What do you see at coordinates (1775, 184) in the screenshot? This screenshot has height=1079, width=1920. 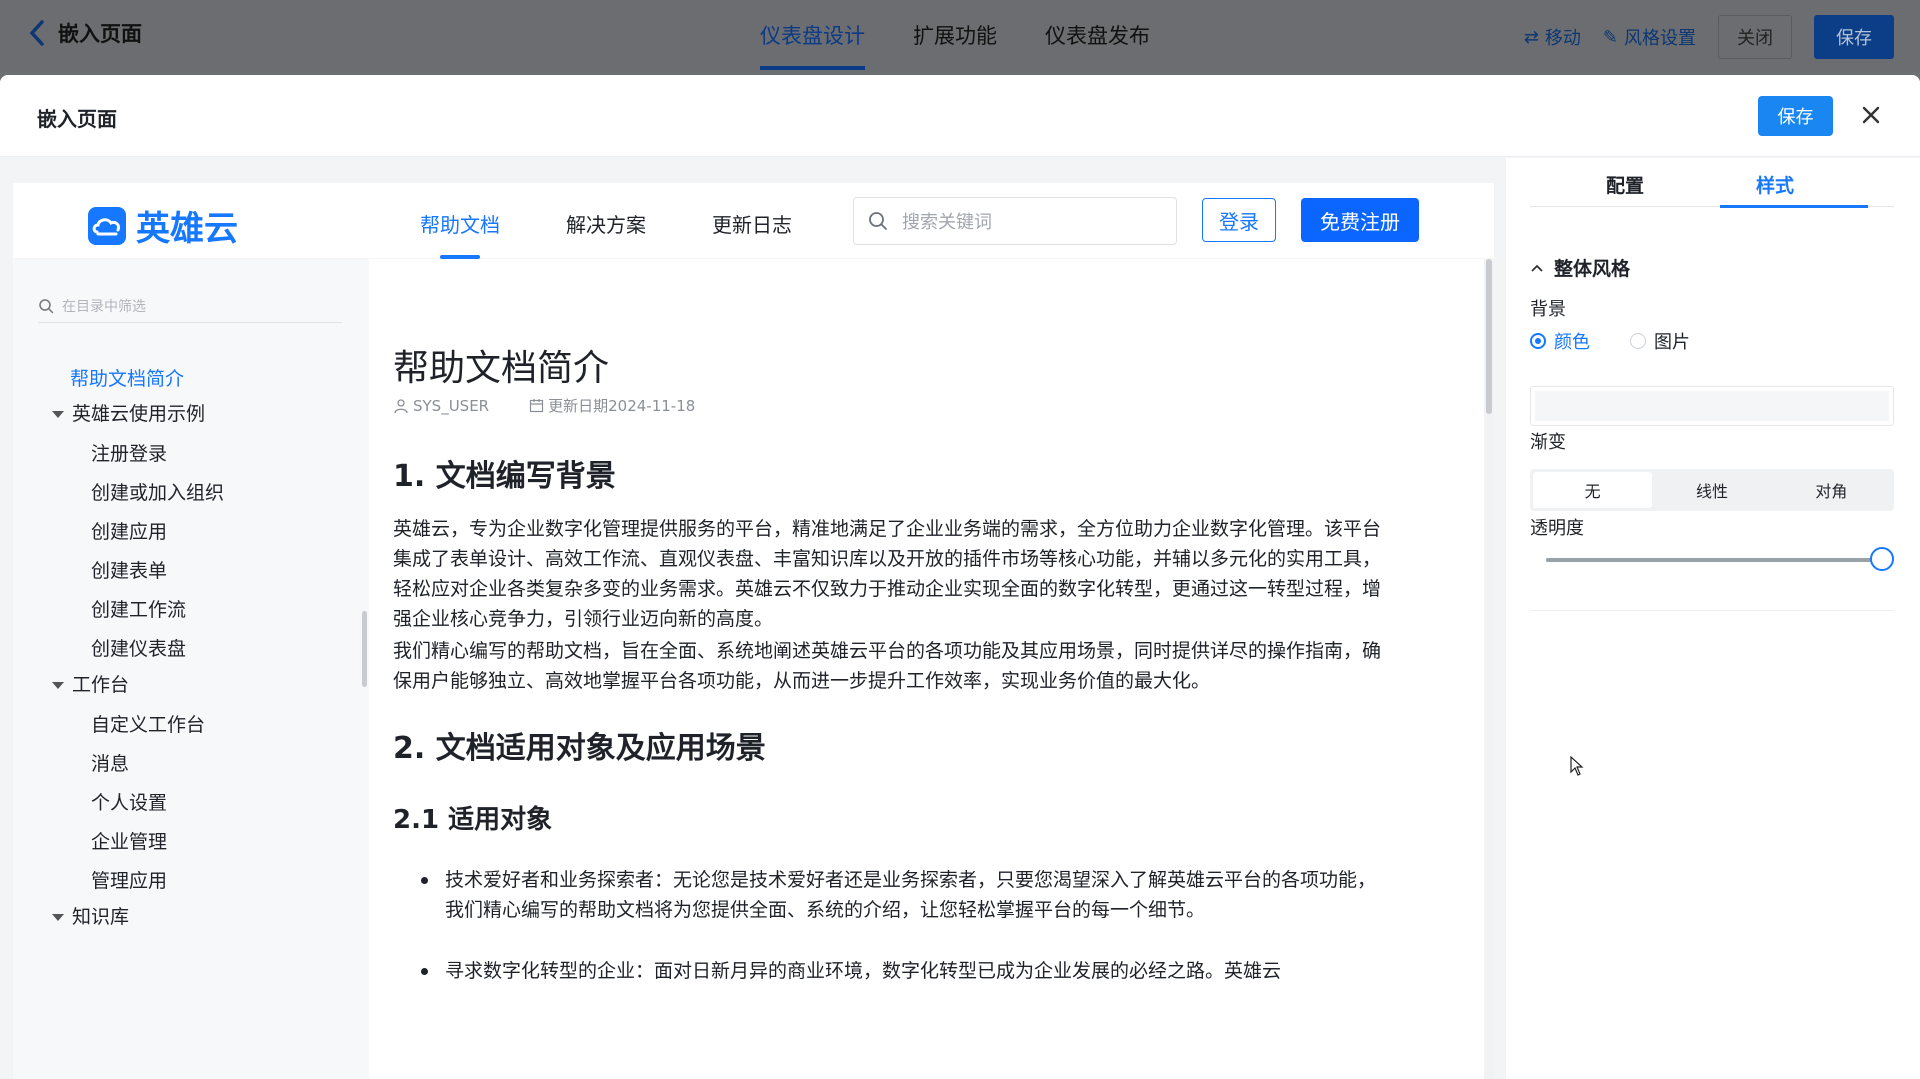 I see `tab-style: 样式` at bounding box center [1775, 184].